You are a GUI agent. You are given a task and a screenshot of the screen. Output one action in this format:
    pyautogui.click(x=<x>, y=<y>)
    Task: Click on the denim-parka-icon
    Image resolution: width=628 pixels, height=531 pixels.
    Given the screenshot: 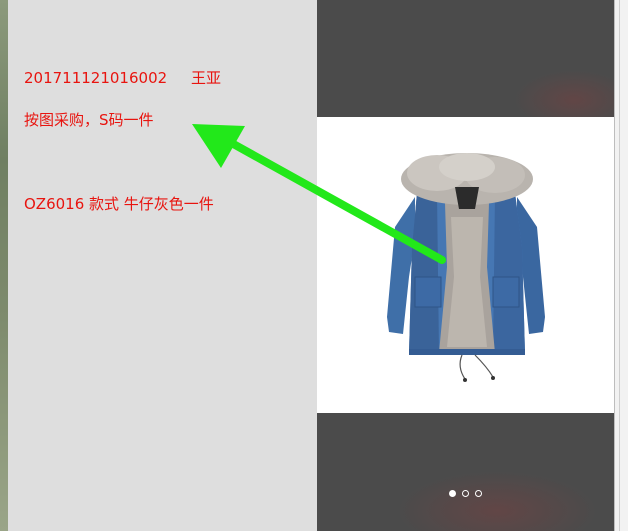 What is the action you would take?
    pyautogui.click(x=466, y=267)
    